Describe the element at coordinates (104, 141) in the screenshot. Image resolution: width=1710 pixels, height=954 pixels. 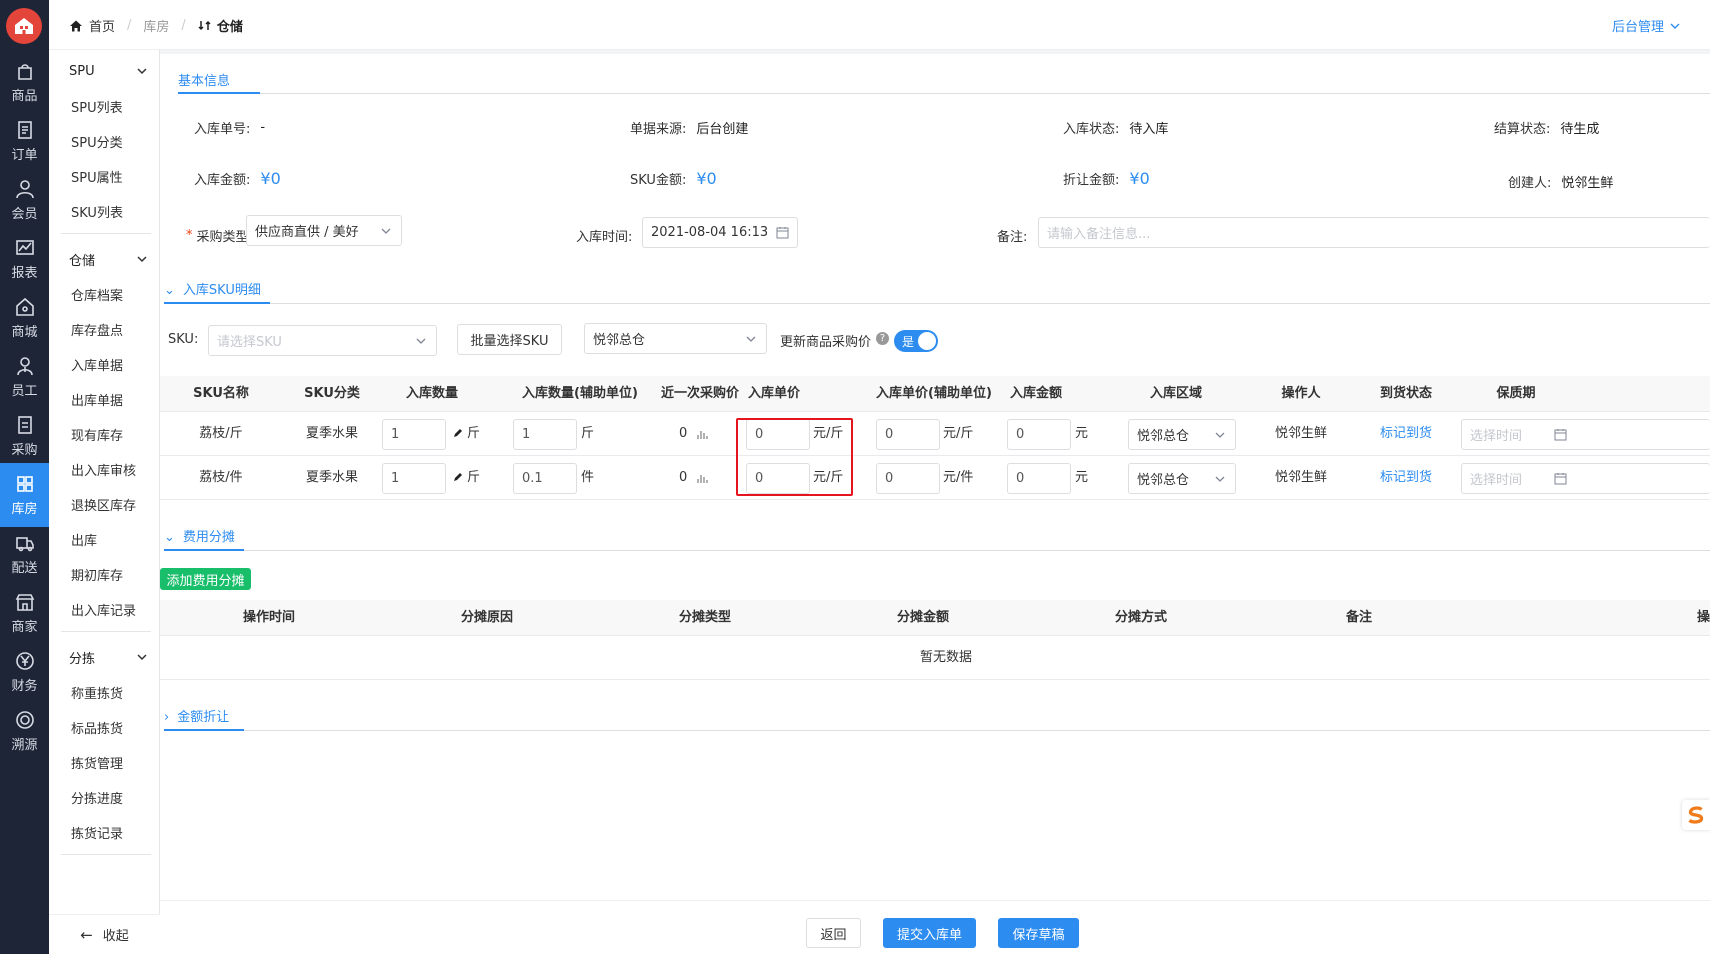
I see `submenu-item: SPU分类` at that location.